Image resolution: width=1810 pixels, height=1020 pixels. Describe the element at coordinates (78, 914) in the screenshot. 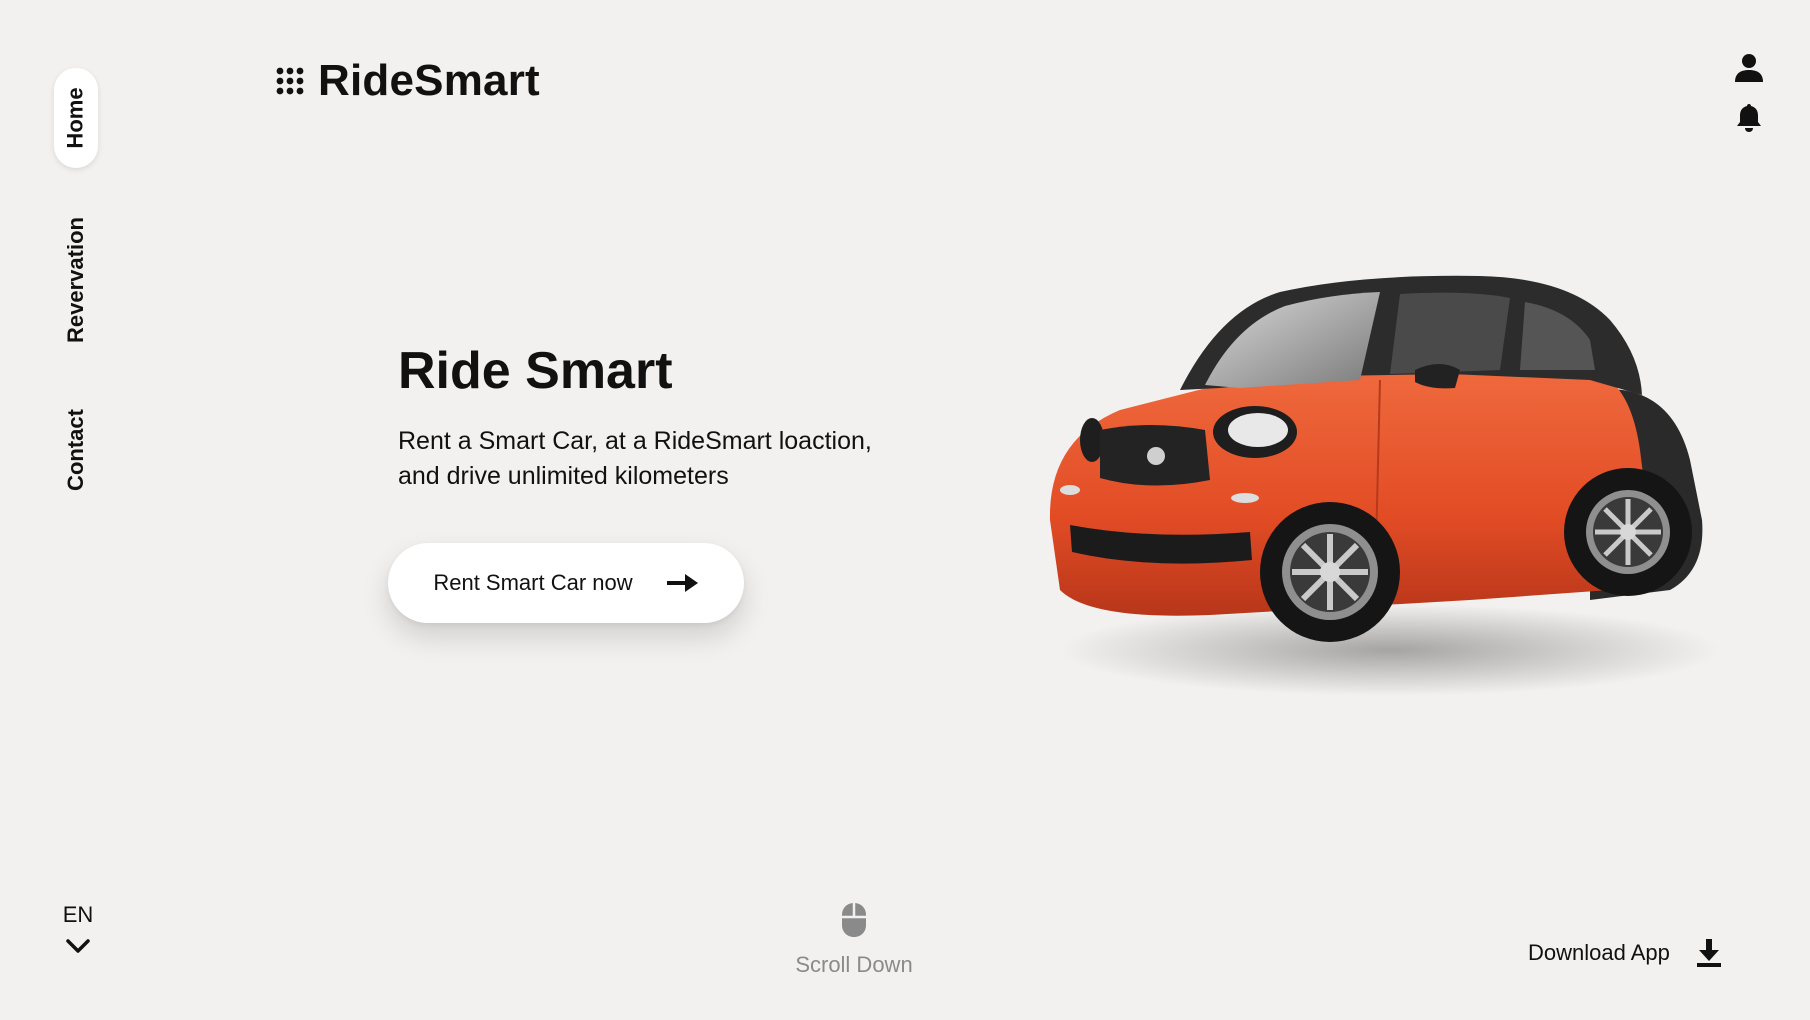

I see `language-code: EN` at that location.